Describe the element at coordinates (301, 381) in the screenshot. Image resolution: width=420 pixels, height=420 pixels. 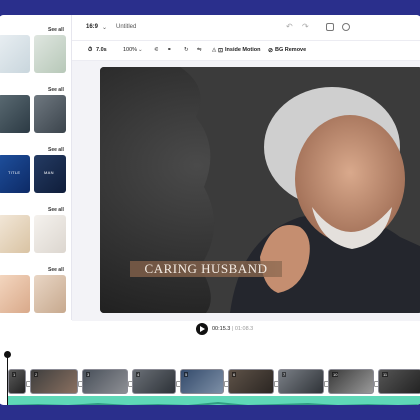
I see `timeline-clip: 7` at that location.